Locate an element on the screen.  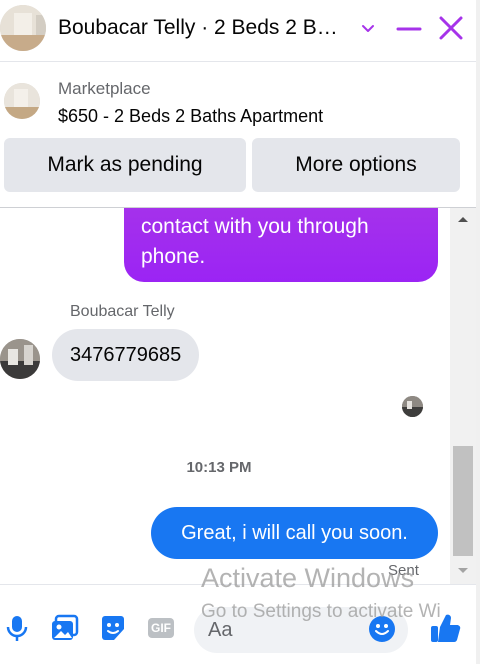
message-timestamp: 10:13 PM is located at coordinates (219, 467).